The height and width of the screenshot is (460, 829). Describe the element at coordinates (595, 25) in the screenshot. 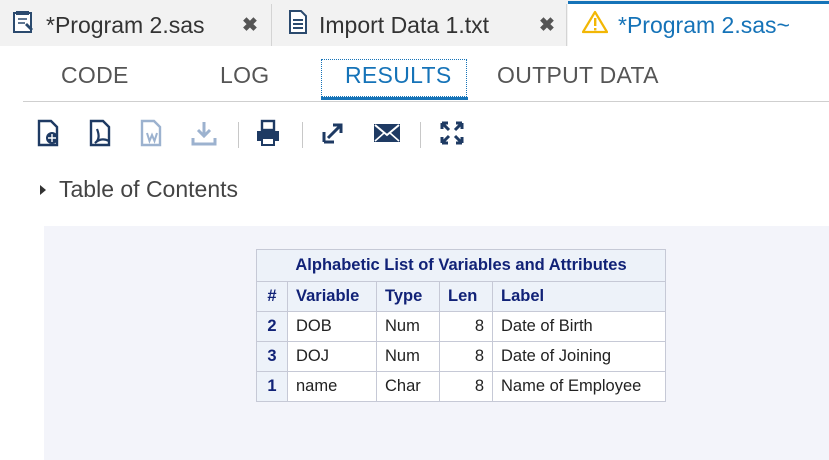

I see `warning-icon` at that location.